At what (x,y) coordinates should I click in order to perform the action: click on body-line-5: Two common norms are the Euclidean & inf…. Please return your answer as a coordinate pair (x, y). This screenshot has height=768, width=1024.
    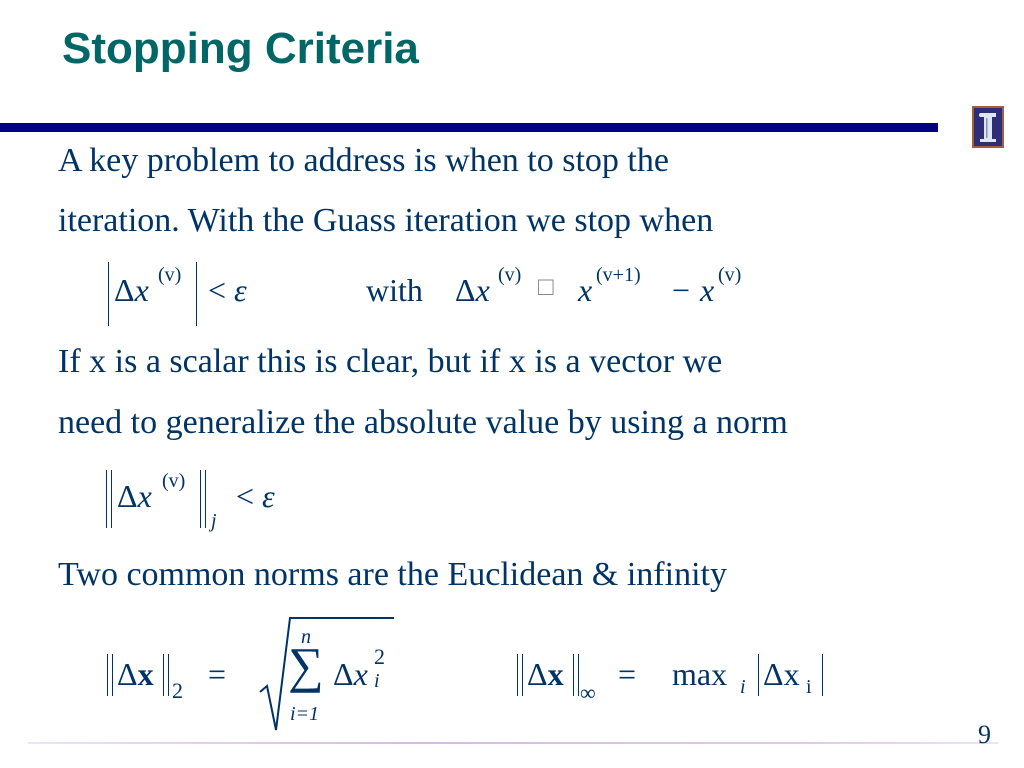
    Looking at the image, I should click on (392, 574).